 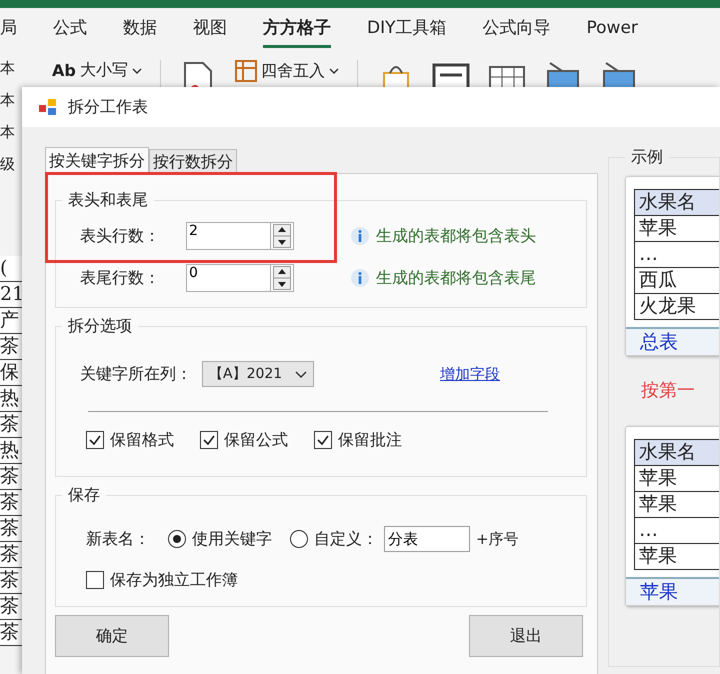 What do you see at coordinates (667, 306) in the screenshot?
I see `table-cell-text: 火龙果` at bounding box center [667, 306].